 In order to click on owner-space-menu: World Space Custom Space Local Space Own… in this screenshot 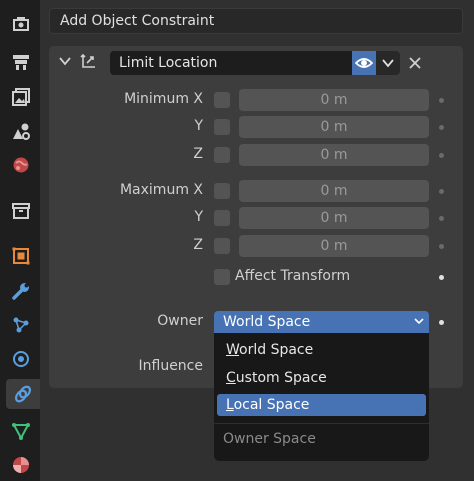, I will do `click(321, 397)`.